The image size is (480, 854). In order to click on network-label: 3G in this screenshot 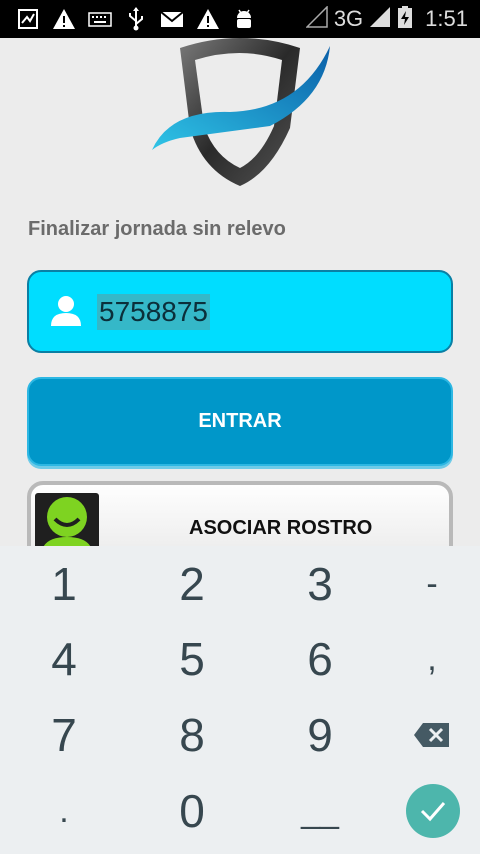, I will do `click(348, 18)`.